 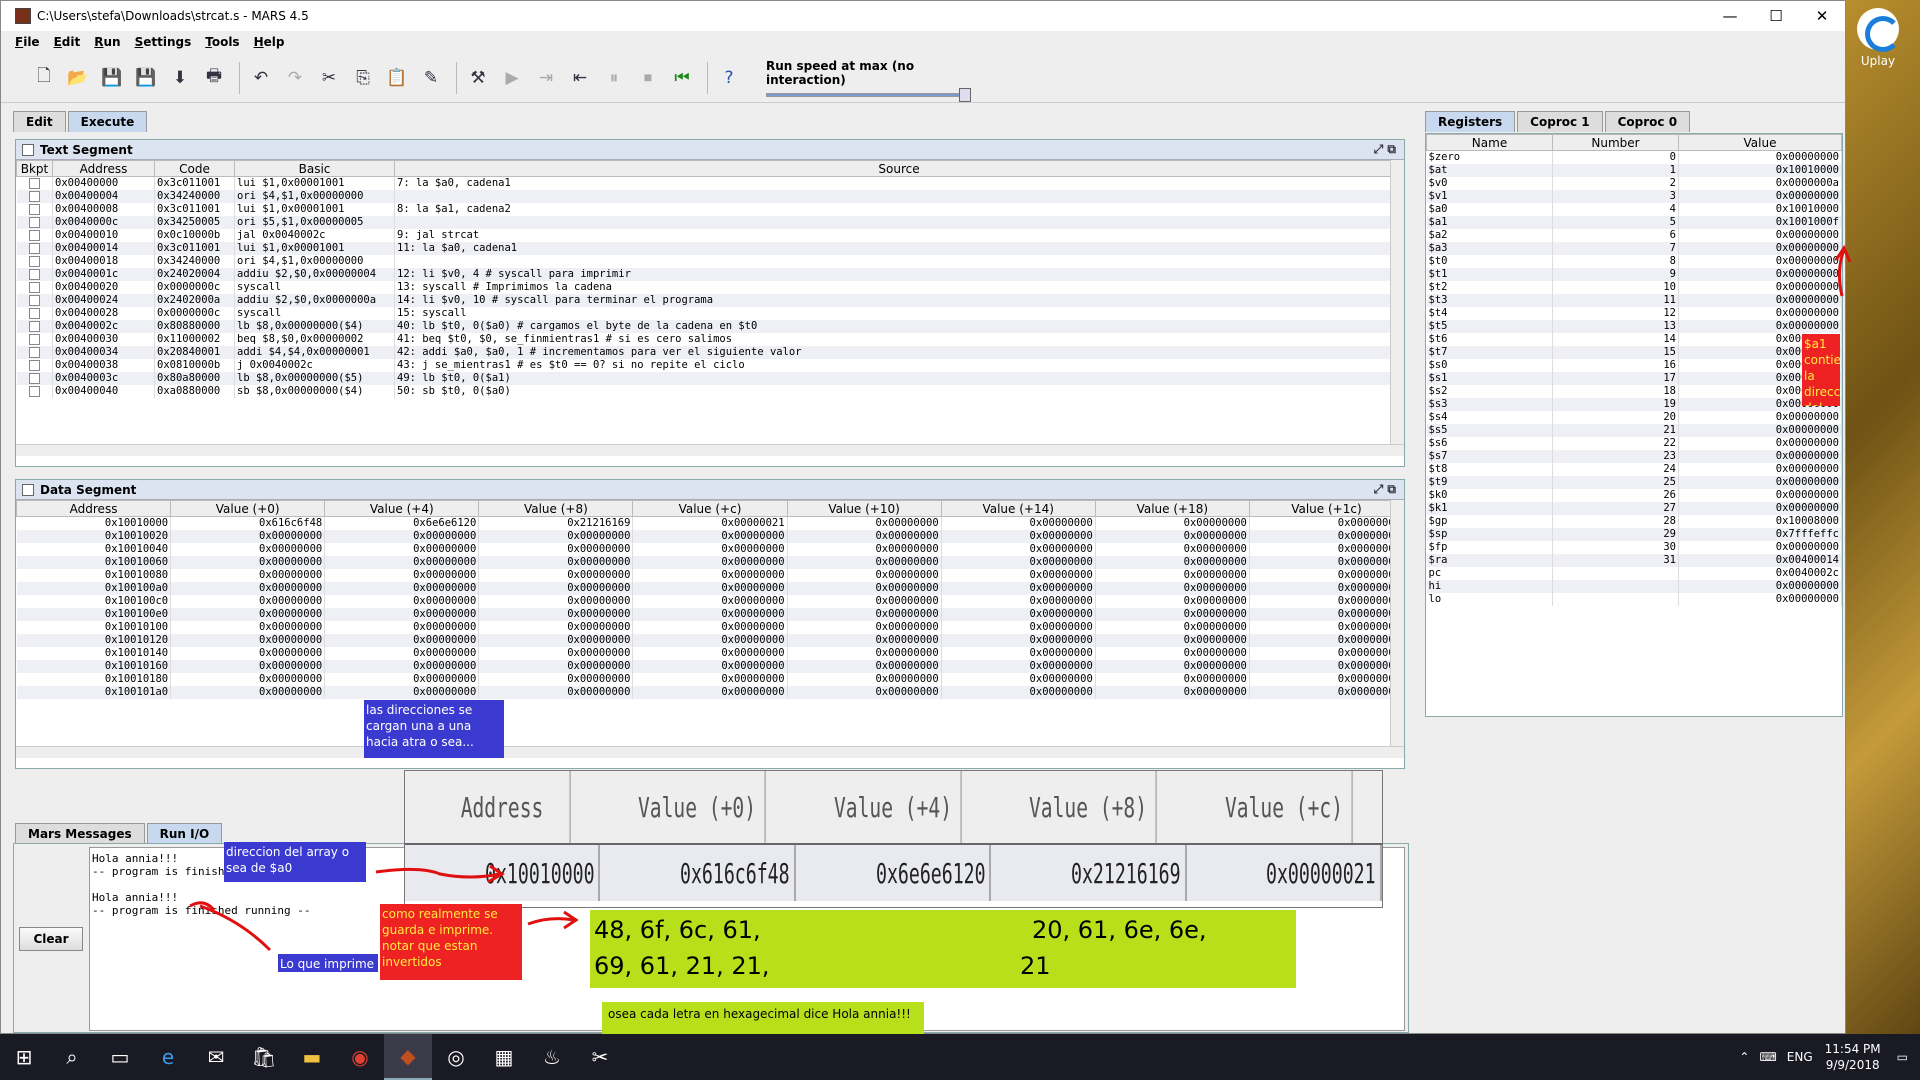 What do you see at coordinates (504, 1057) in the screenshot?
I see `calculator-icon: ▦` at bounding box center [504, 1057].